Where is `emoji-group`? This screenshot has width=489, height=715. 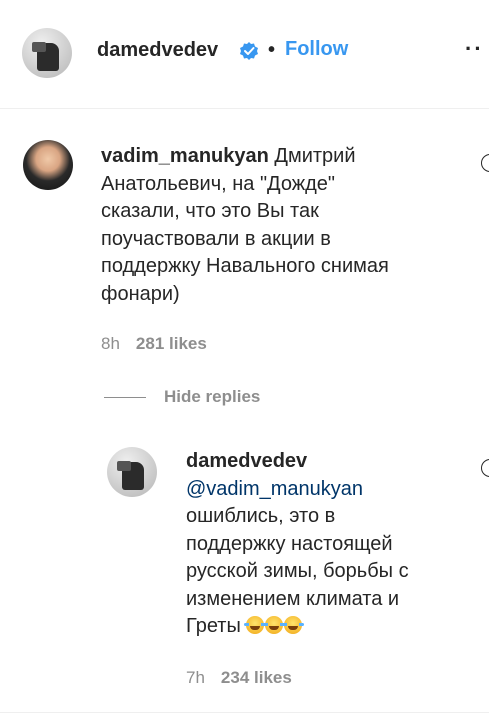 emoji-group is located at coordinates (274, 627).